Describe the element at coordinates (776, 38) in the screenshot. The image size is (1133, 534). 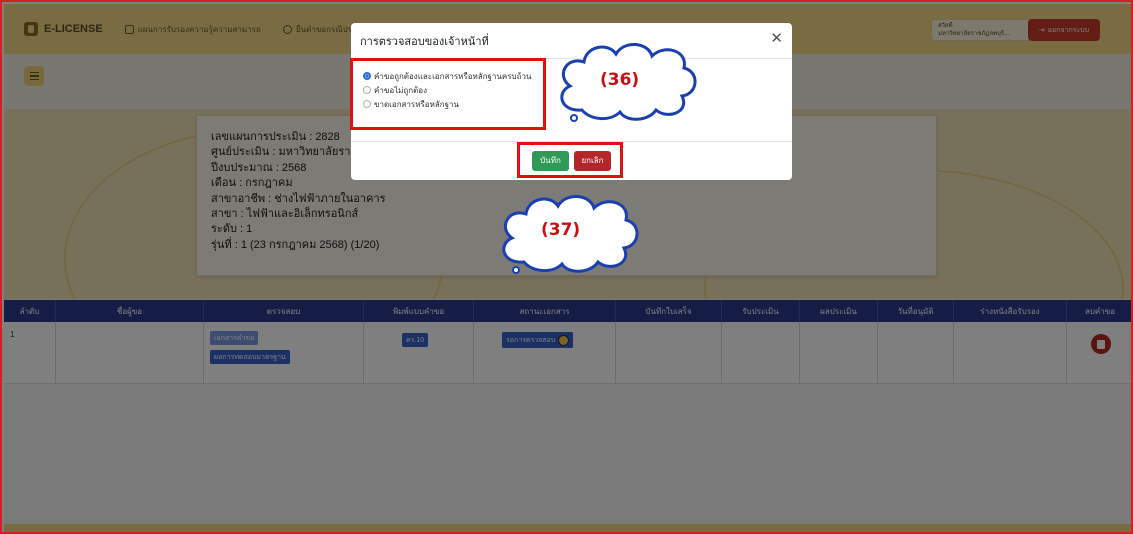
I see `close-icon: ✕` at that location.